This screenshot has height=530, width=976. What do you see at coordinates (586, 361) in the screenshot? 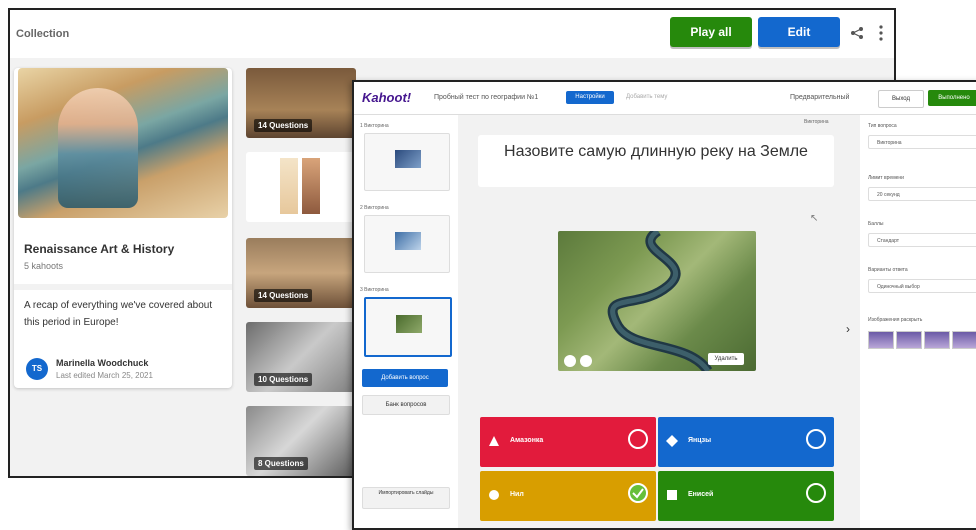
I see `image-replace-icon` at bounding box center [586, 361].